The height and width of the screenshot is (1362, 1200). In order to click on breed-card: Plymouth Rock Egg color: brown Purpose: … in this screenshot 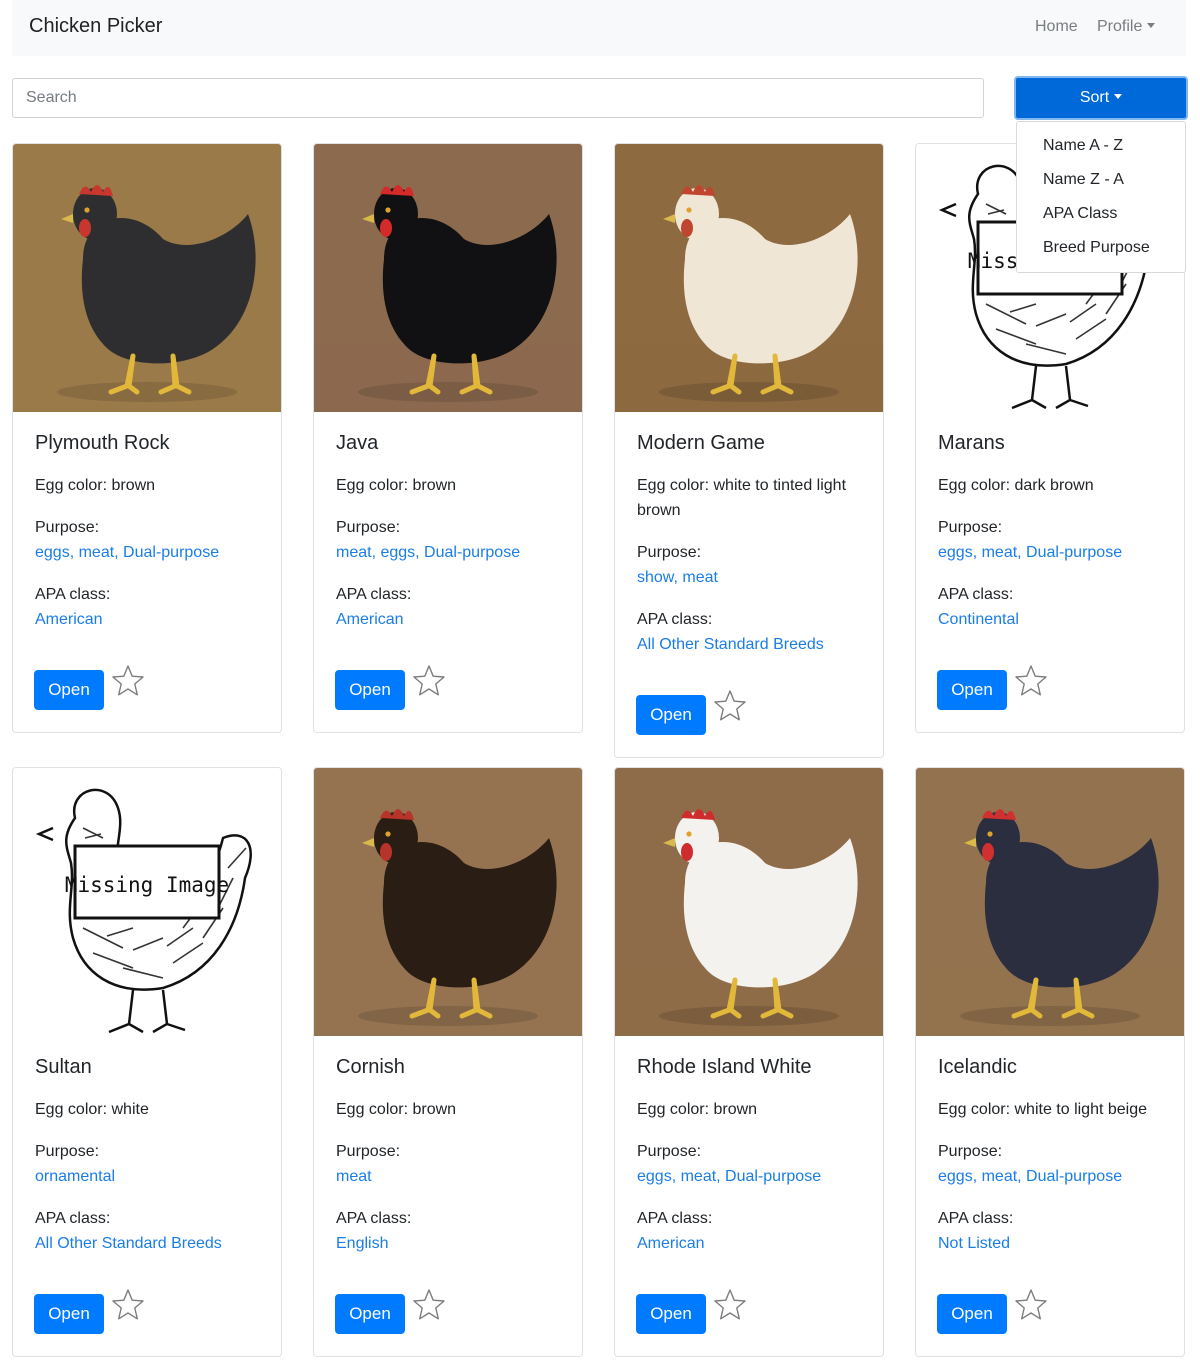, I will do `click(147, 438)`.